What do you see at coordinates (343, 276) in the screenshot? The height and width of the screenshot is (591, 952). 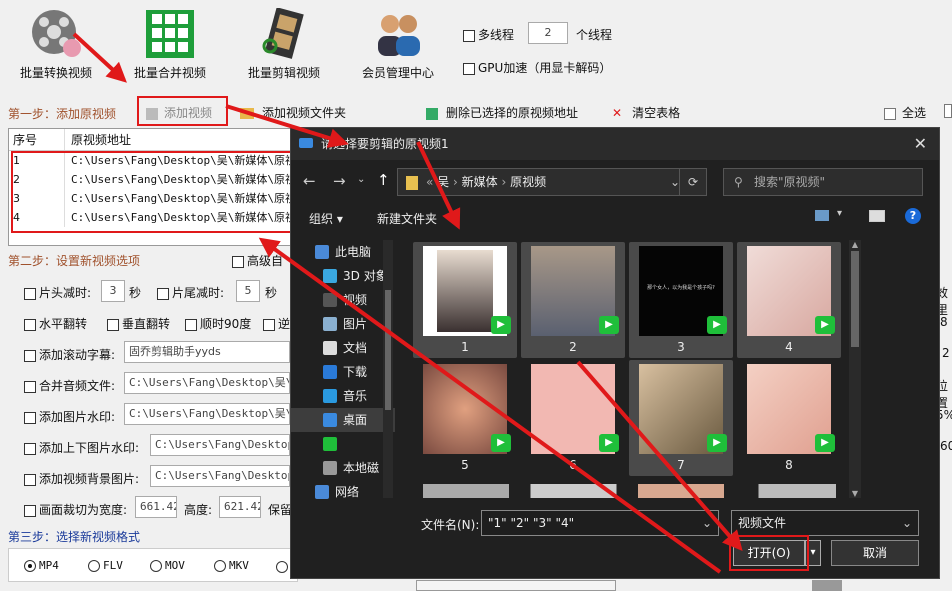 I see `nav-3d-objects: 3D 对象` at bounding box center [343, 276].